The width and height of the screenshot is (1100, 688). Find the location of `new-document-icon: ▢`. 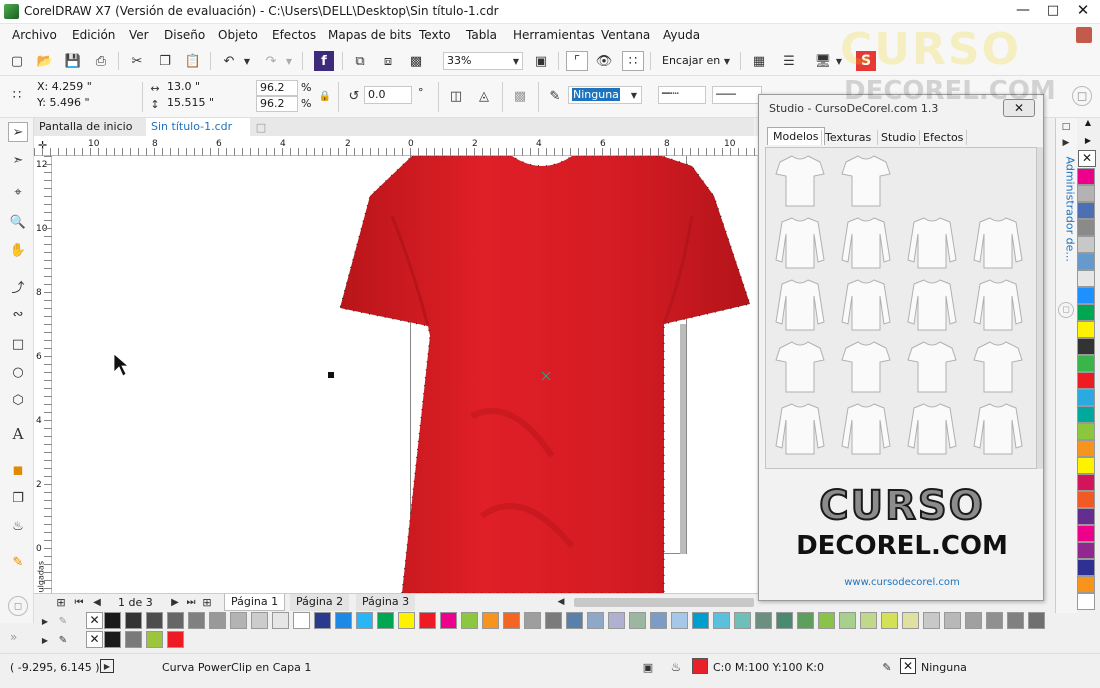

new-document-icon: ▢ is located at coordinates (17, 61).